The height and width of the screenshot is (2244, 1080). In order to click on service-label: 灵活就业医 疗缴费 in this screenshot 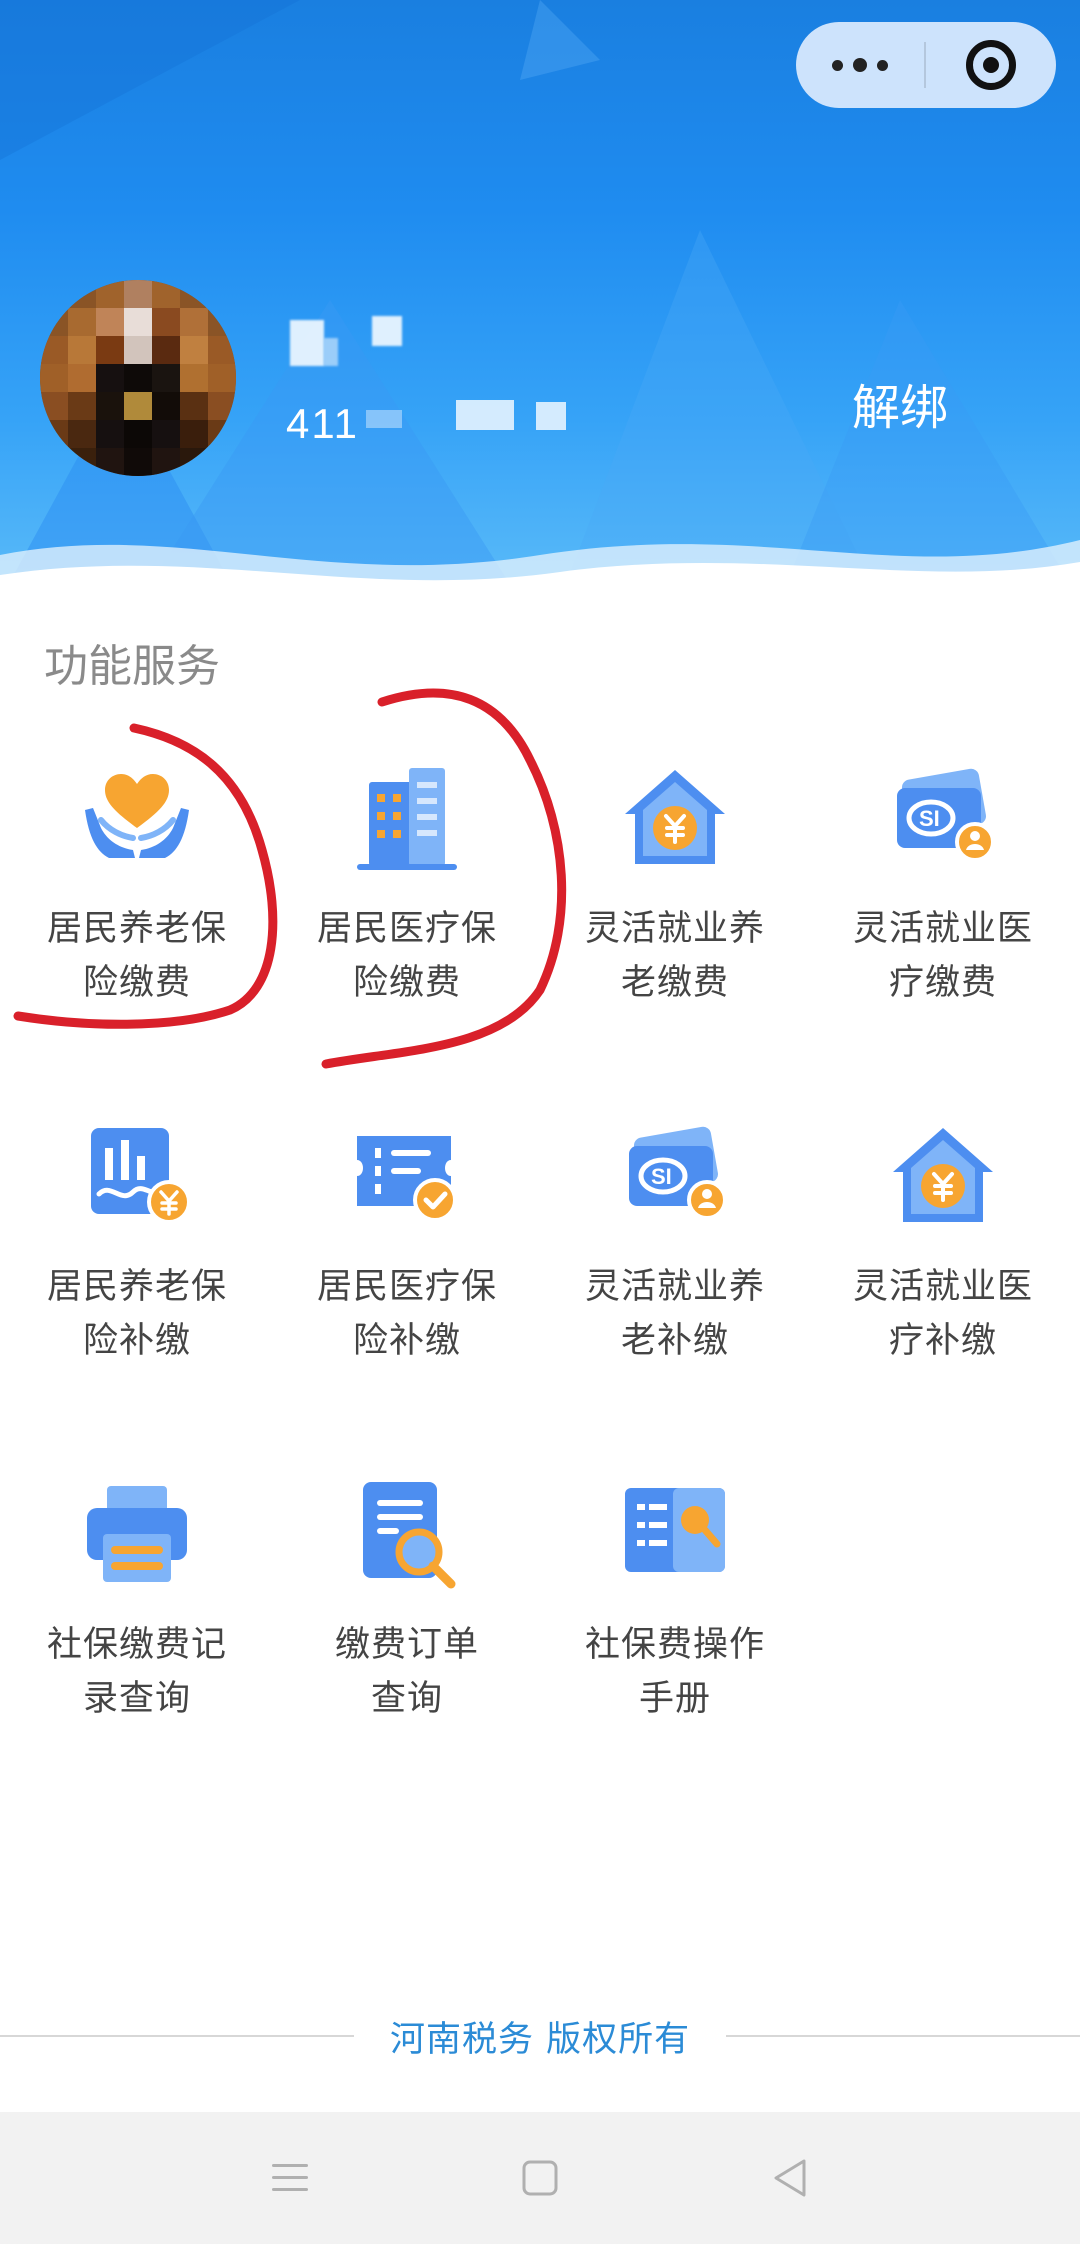, I will do `click(943, 956)`.